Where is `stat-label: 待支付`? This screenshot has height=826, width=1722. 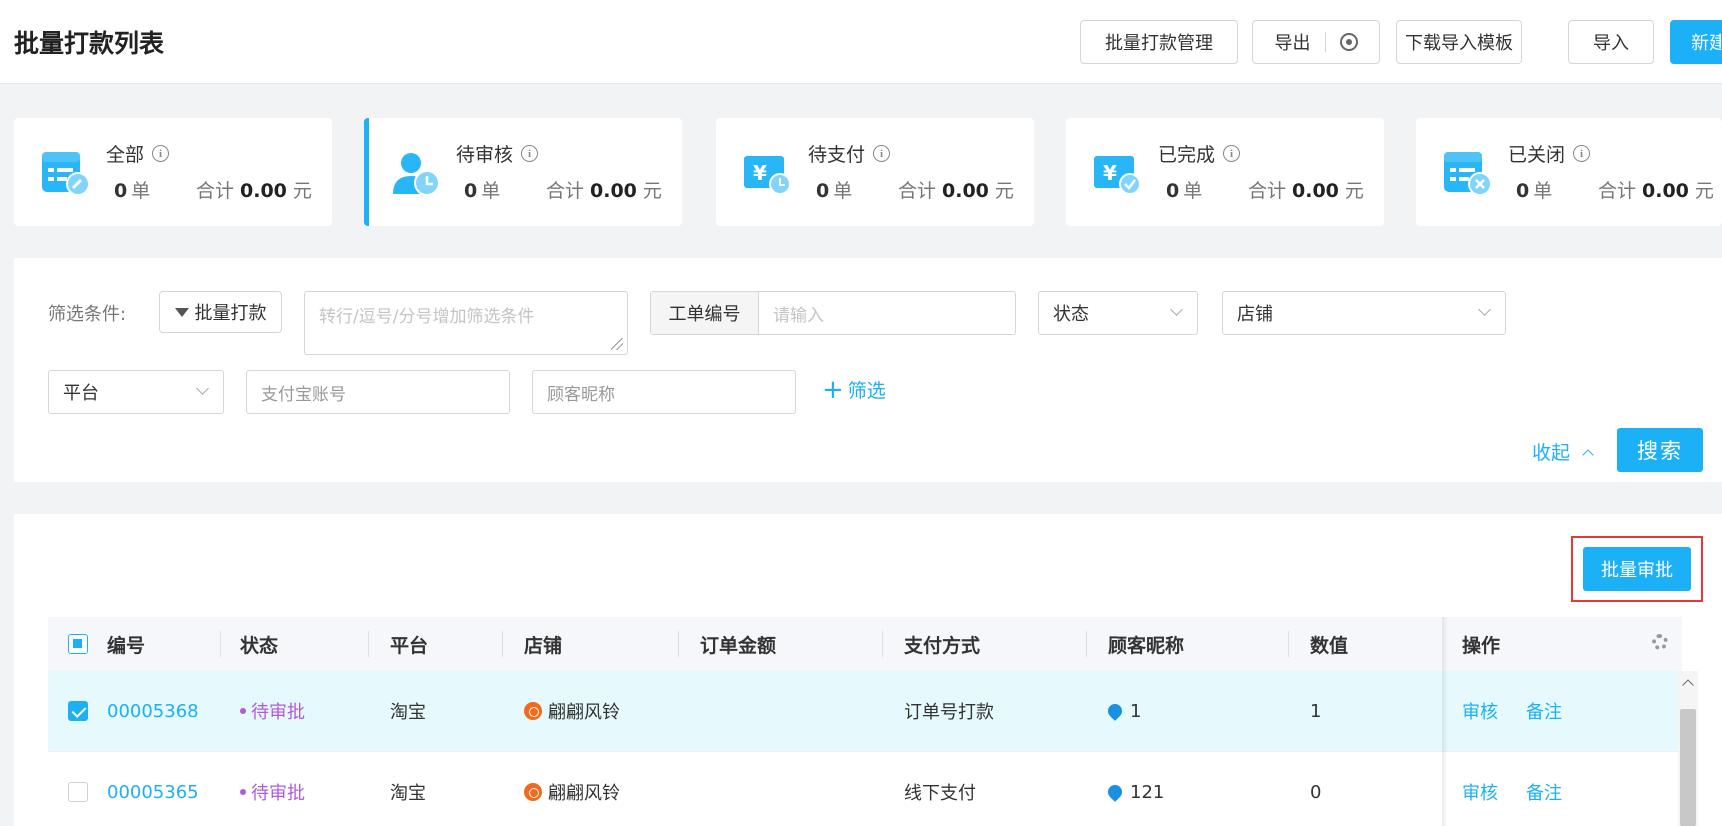
stat-label: 待支付 is located at coordinates (837, 155).